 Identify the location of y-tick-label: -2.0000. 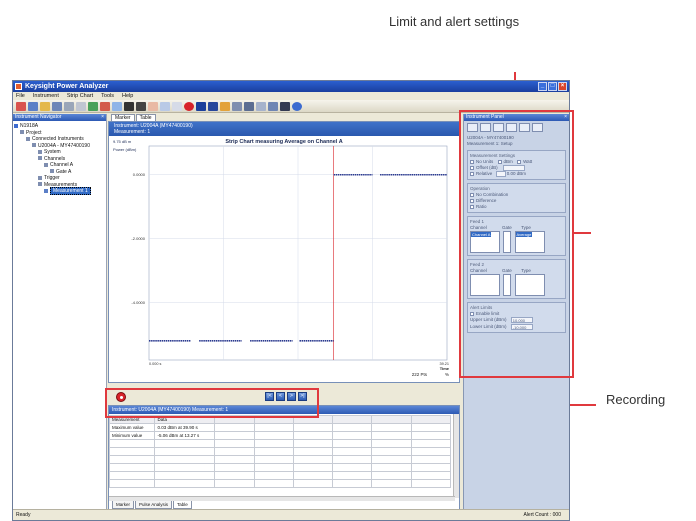
(138, 238).